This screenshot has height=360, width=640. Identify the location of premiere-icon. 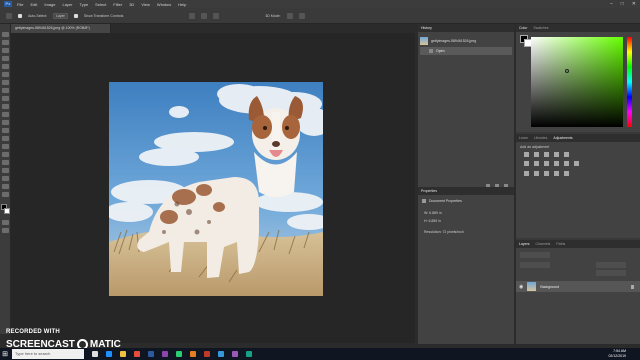
(165, 354).